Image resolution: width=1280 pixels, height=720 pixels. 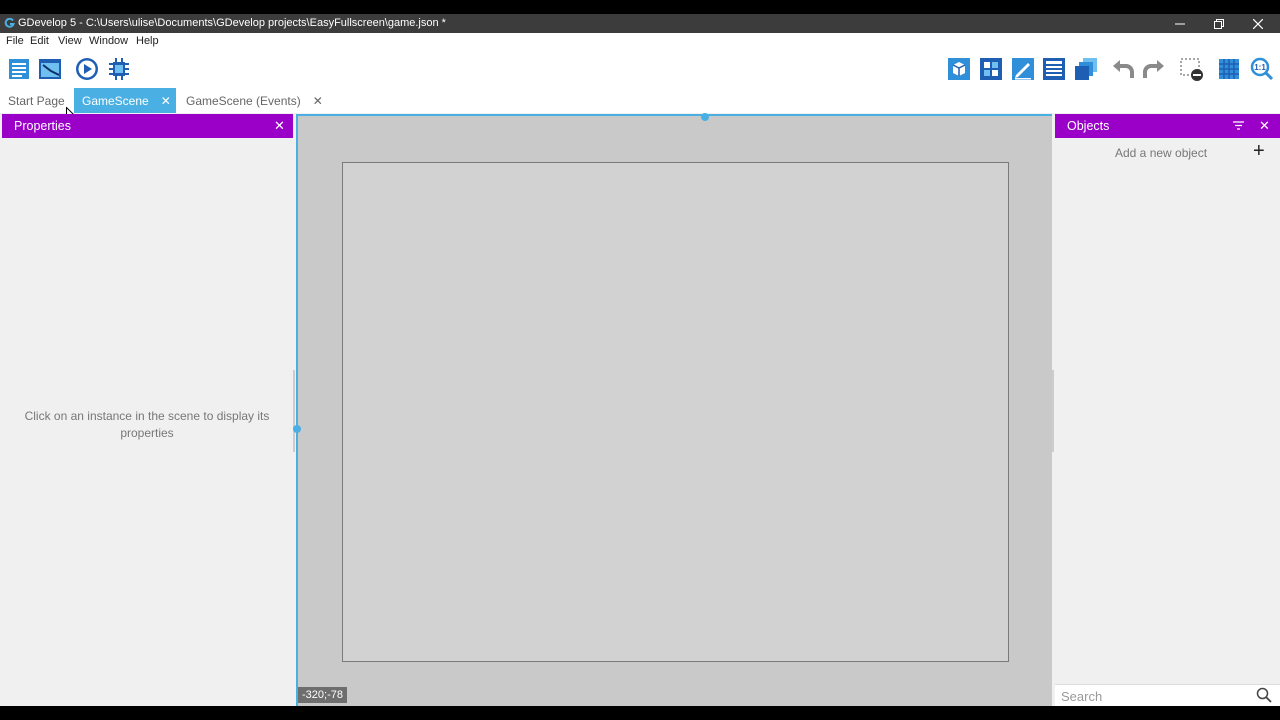 I want to click on zoom-button: 1:1, so click(x=1262, y=69).